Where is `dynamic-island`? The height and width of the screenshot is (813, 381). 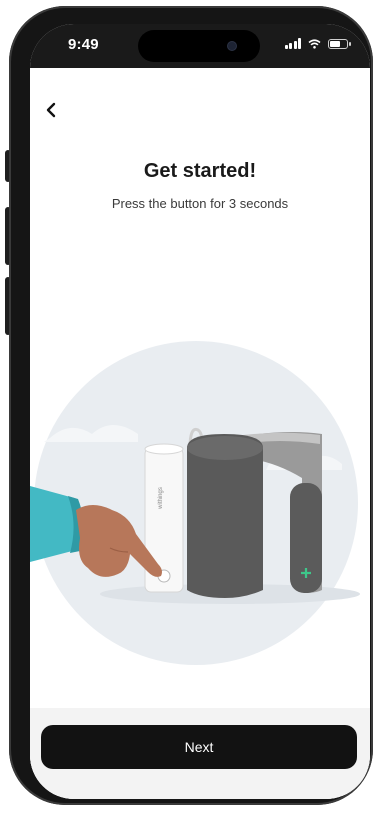 dynamic-island is located at coordinates (199, 46).